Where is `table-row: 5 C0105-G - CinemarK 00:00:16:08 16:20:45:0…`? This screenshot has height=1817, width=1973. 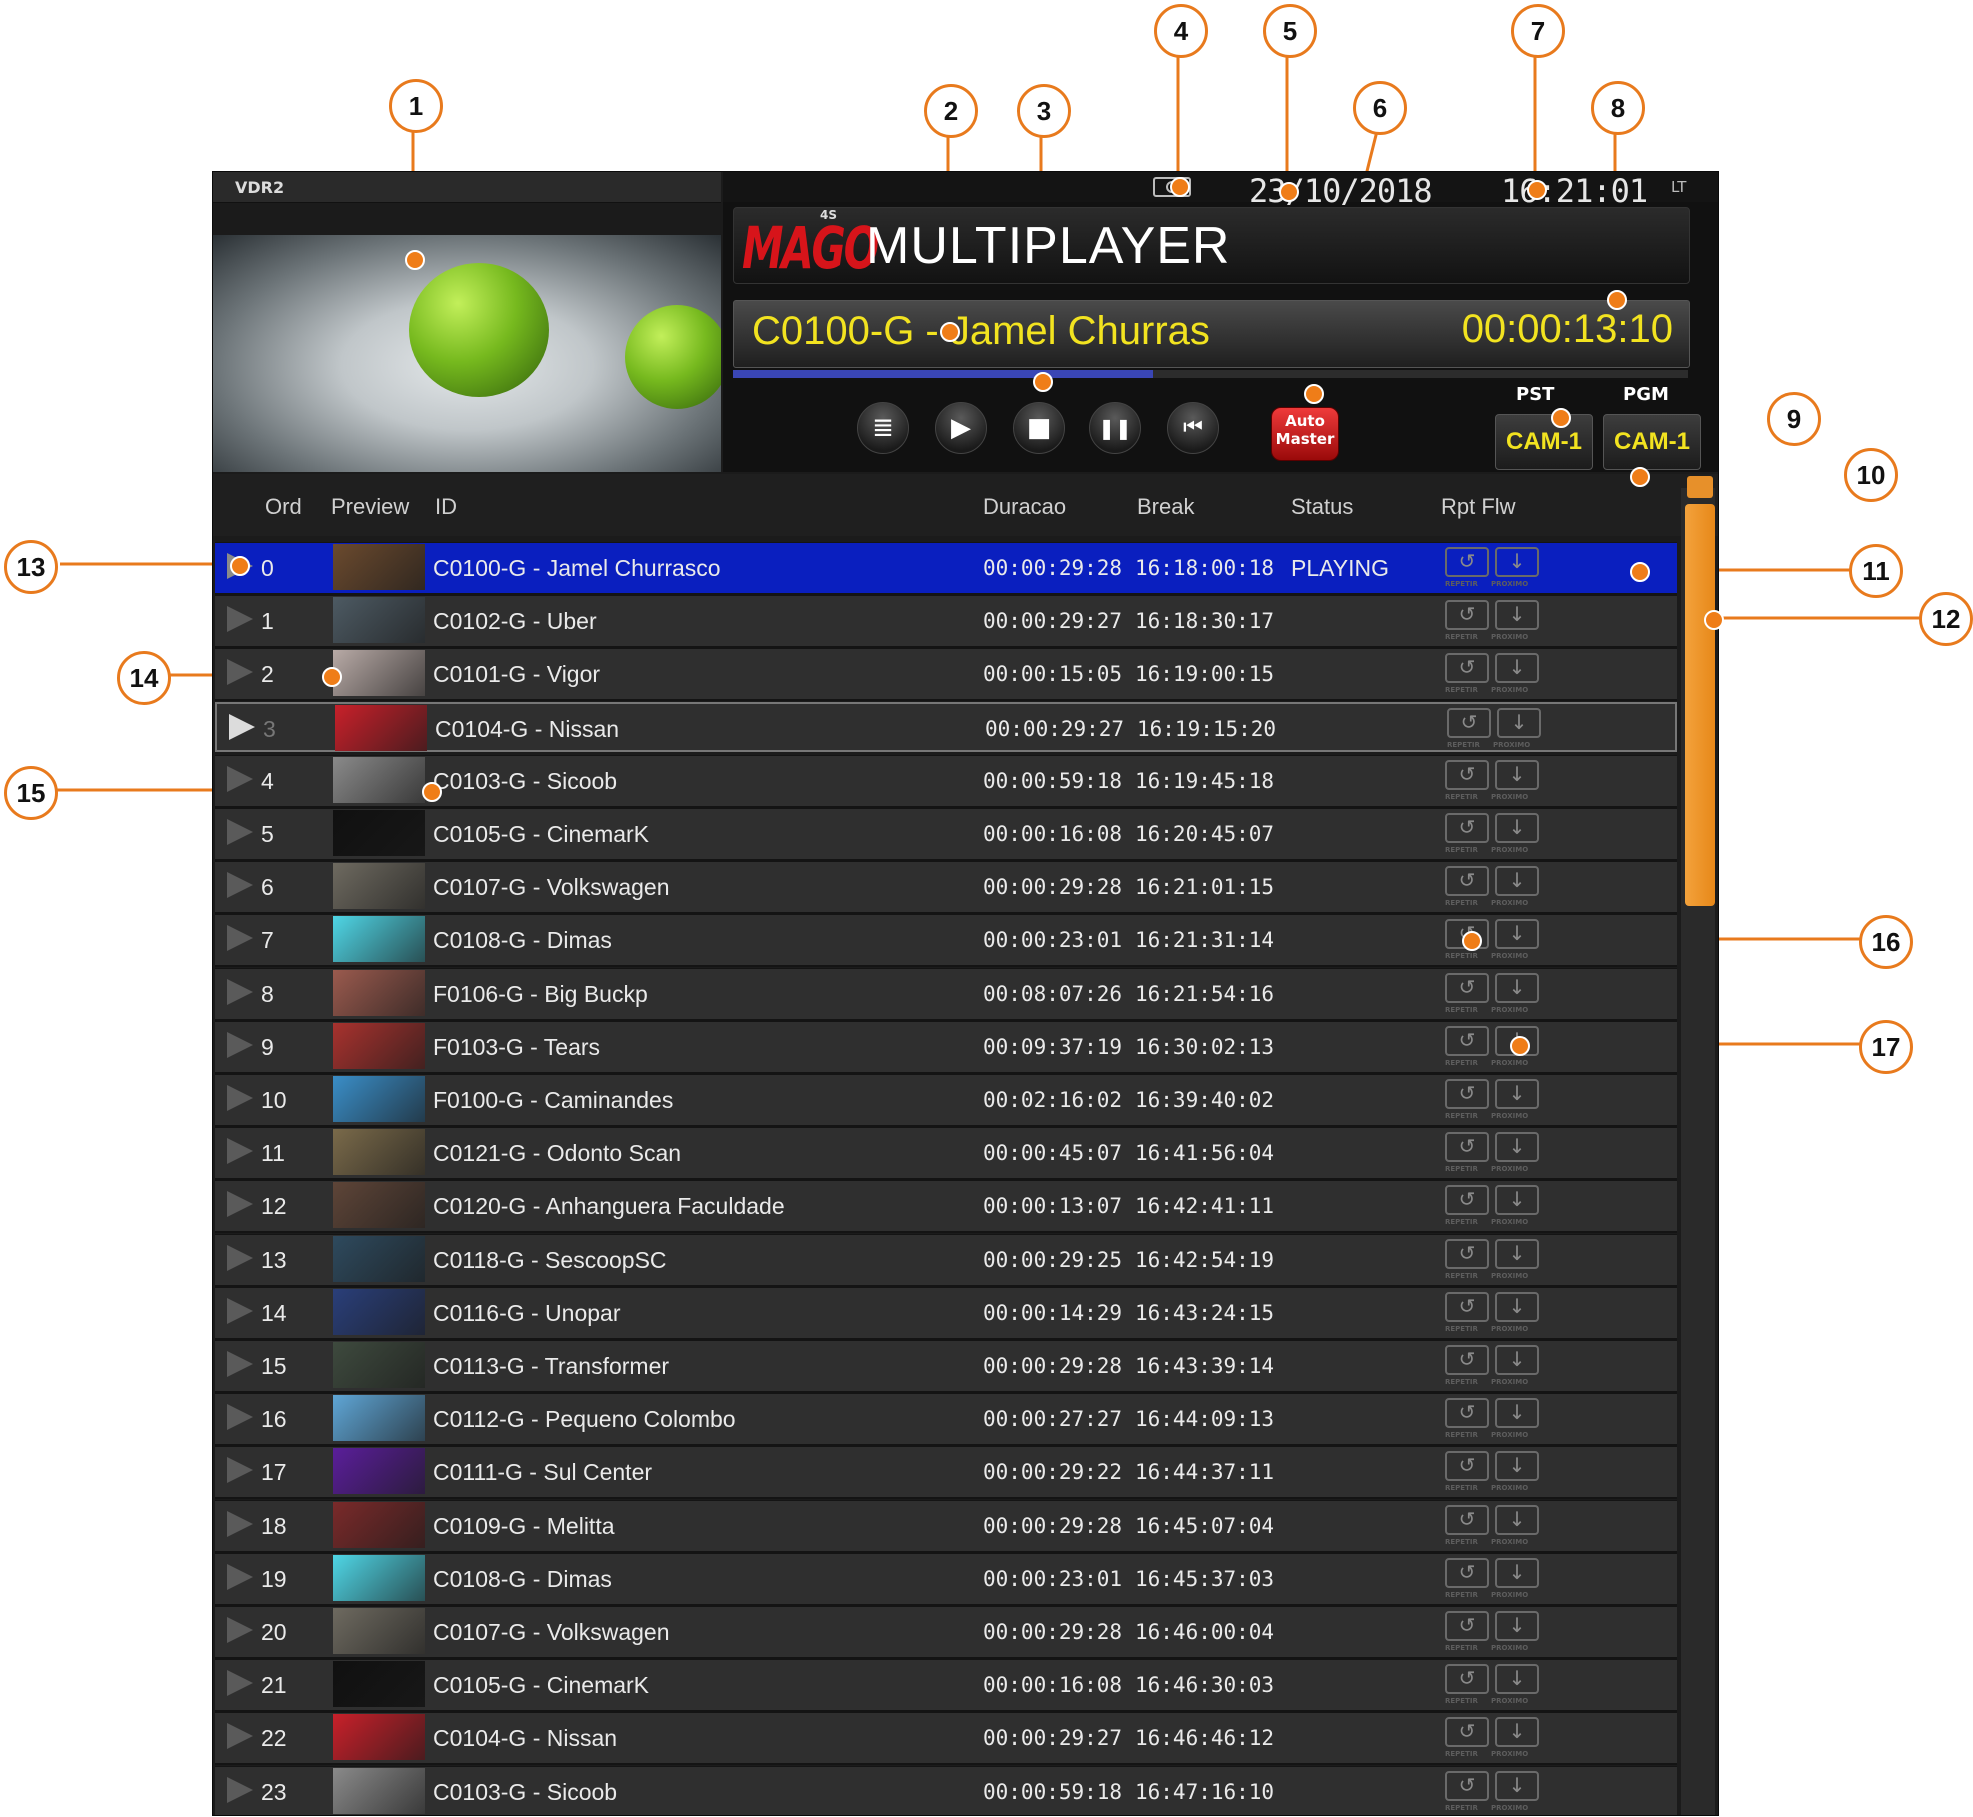
table-row: 5 C0105-G - CinemarK 00:00:16:08 16:20:45:0… is located at coordinates (946, 834).